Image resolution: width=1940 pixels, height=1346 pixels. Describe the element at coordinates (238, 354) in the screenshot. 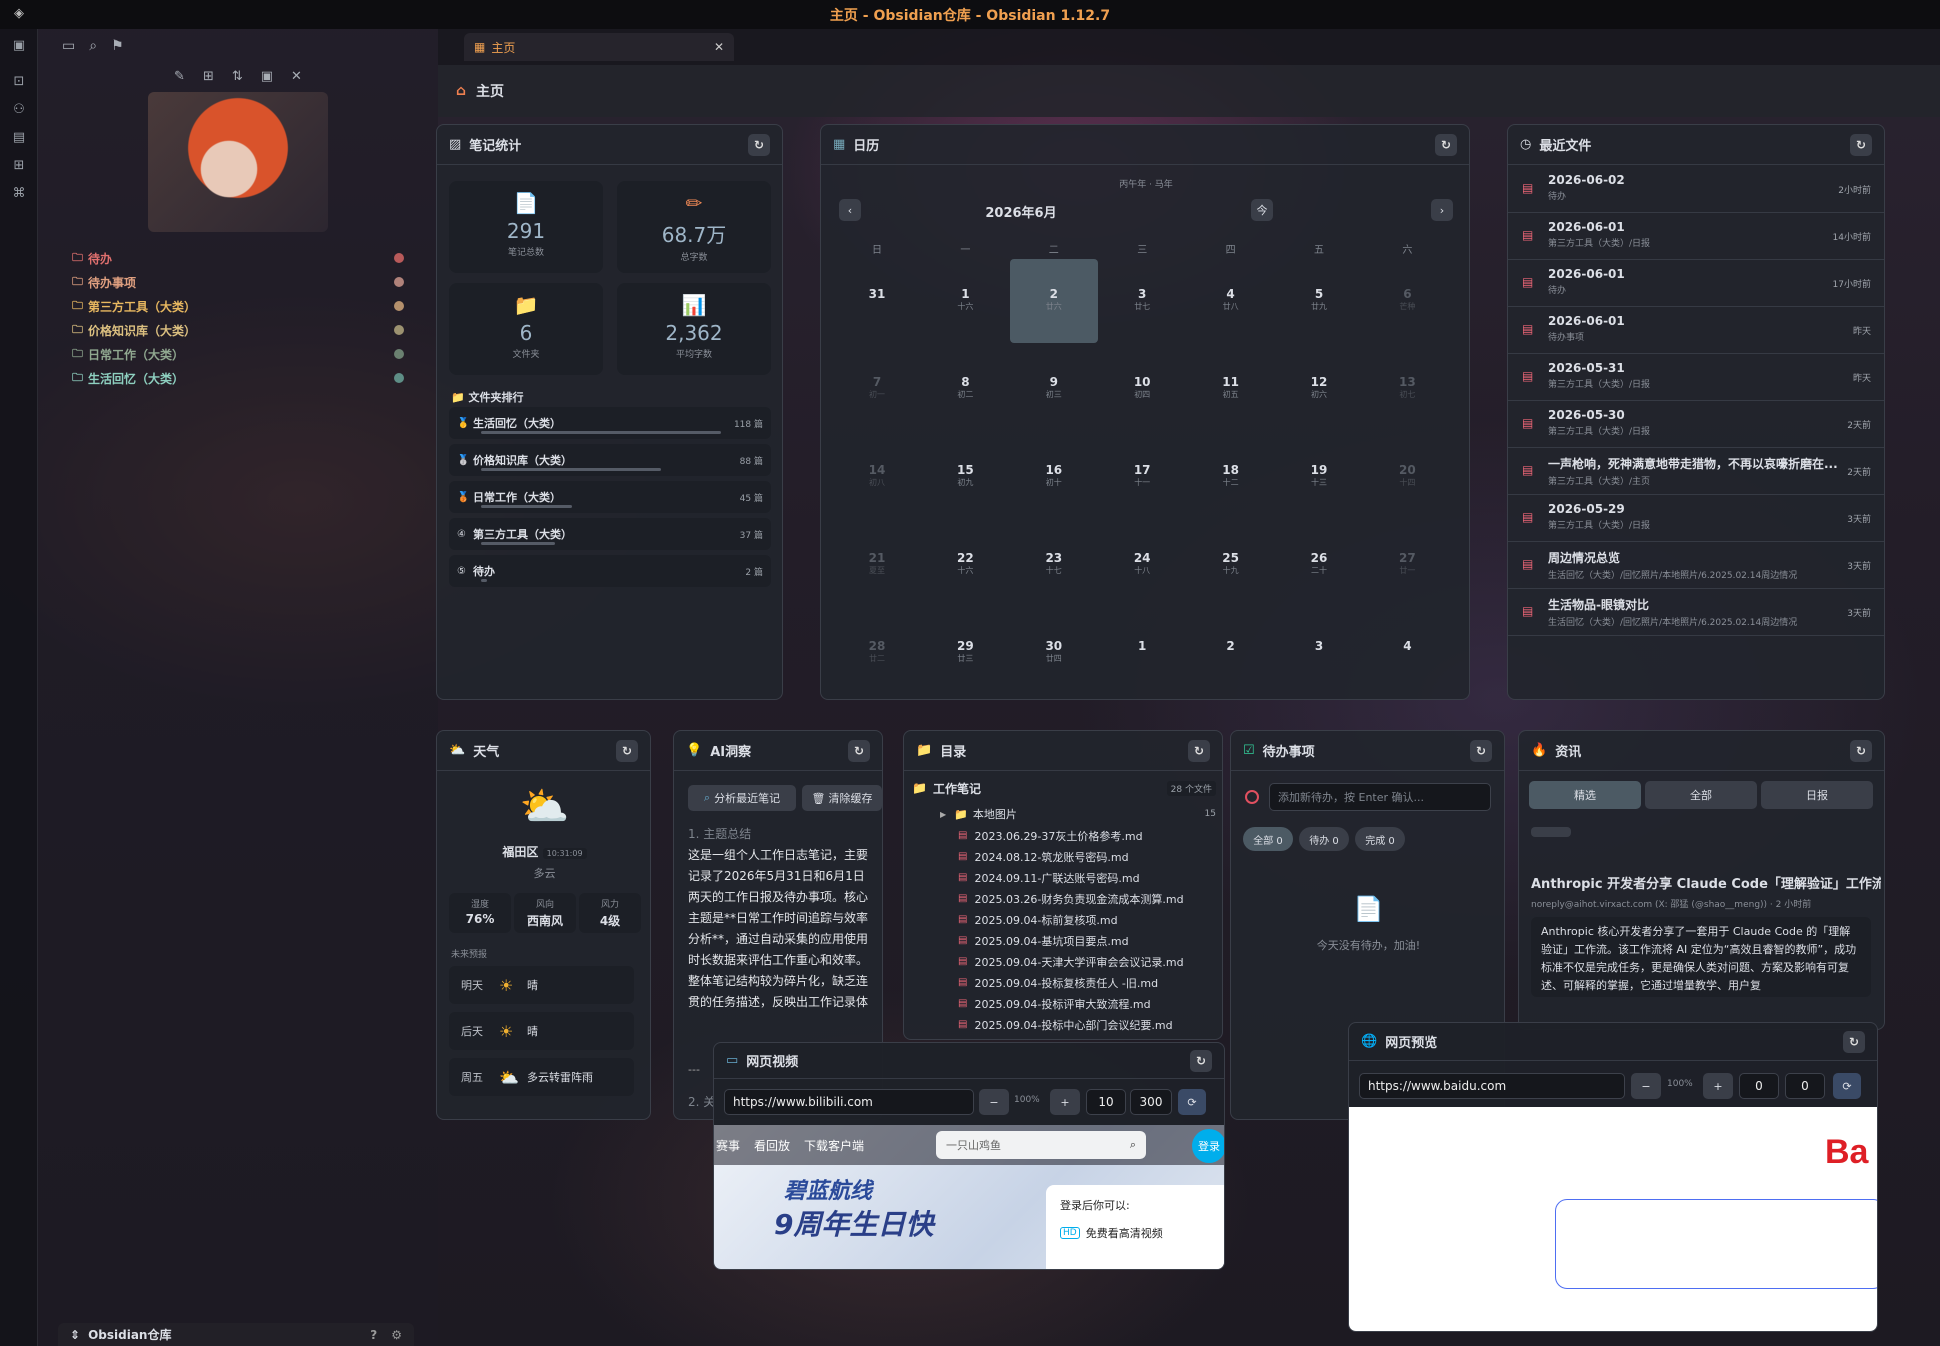

I see `tree-folder: 🗀 日常工作（大类）` at that location.